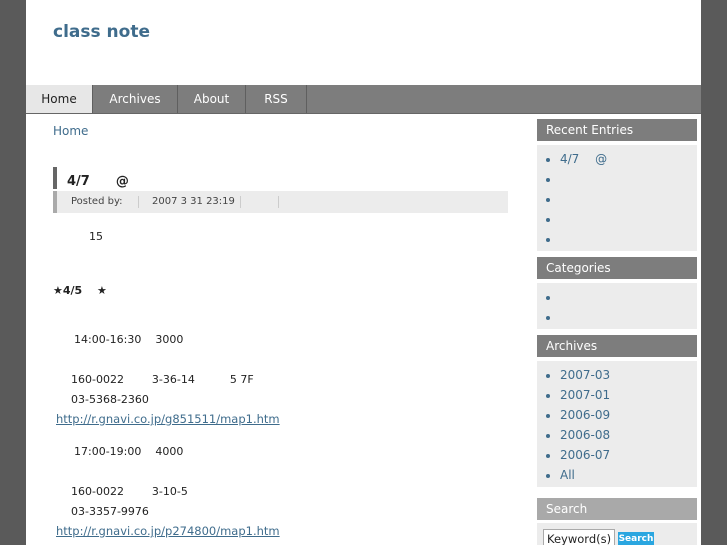 The image size is (727, 545). I want to click on entry-title-text: 4/7 @, so click(98, 179).